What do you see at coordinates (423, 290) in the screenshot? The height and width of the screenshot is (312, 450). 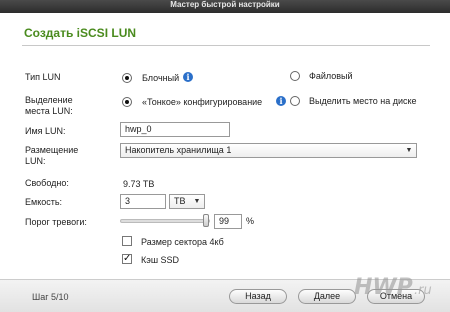 I see `svg-text: .ru` at bounding box center [423, 290].